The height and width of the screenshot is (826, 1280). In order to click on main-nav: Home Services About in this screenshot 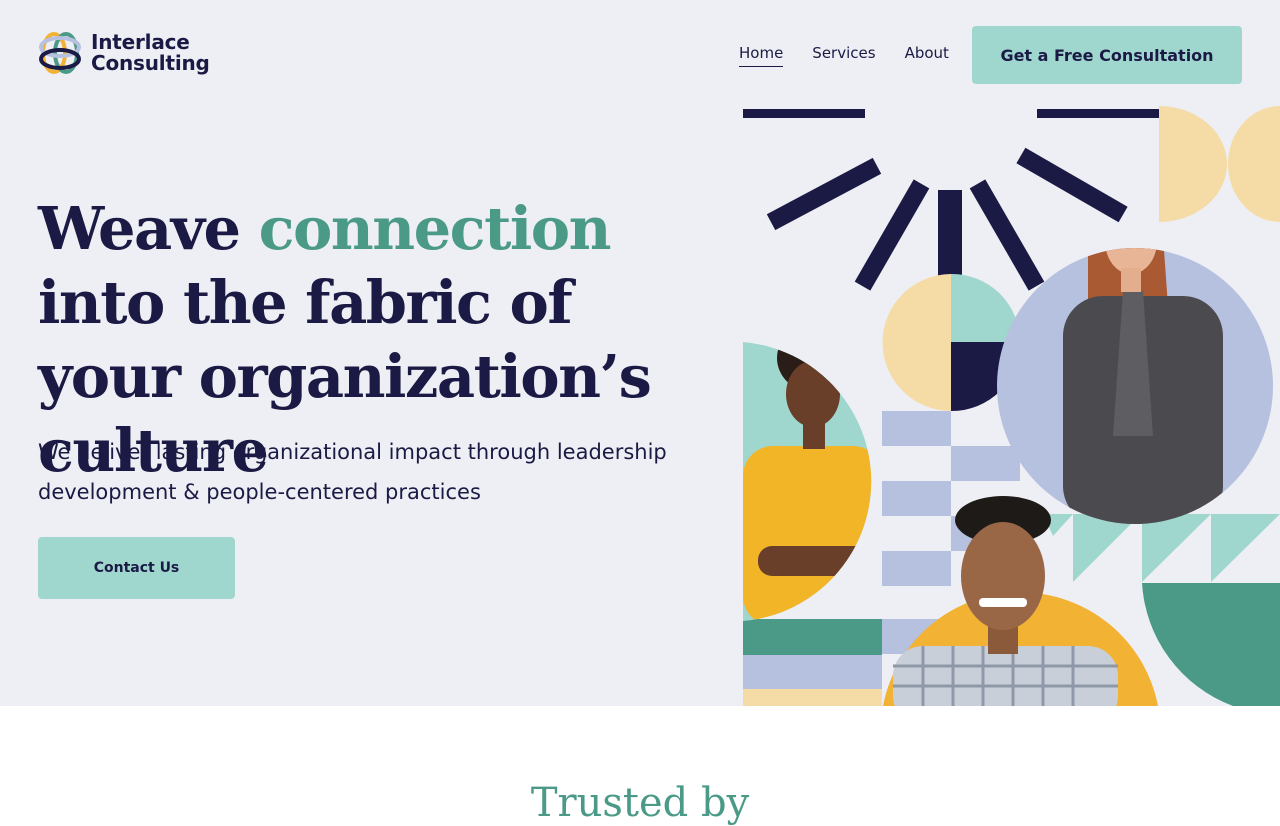, I will do `click(844, 55)`.